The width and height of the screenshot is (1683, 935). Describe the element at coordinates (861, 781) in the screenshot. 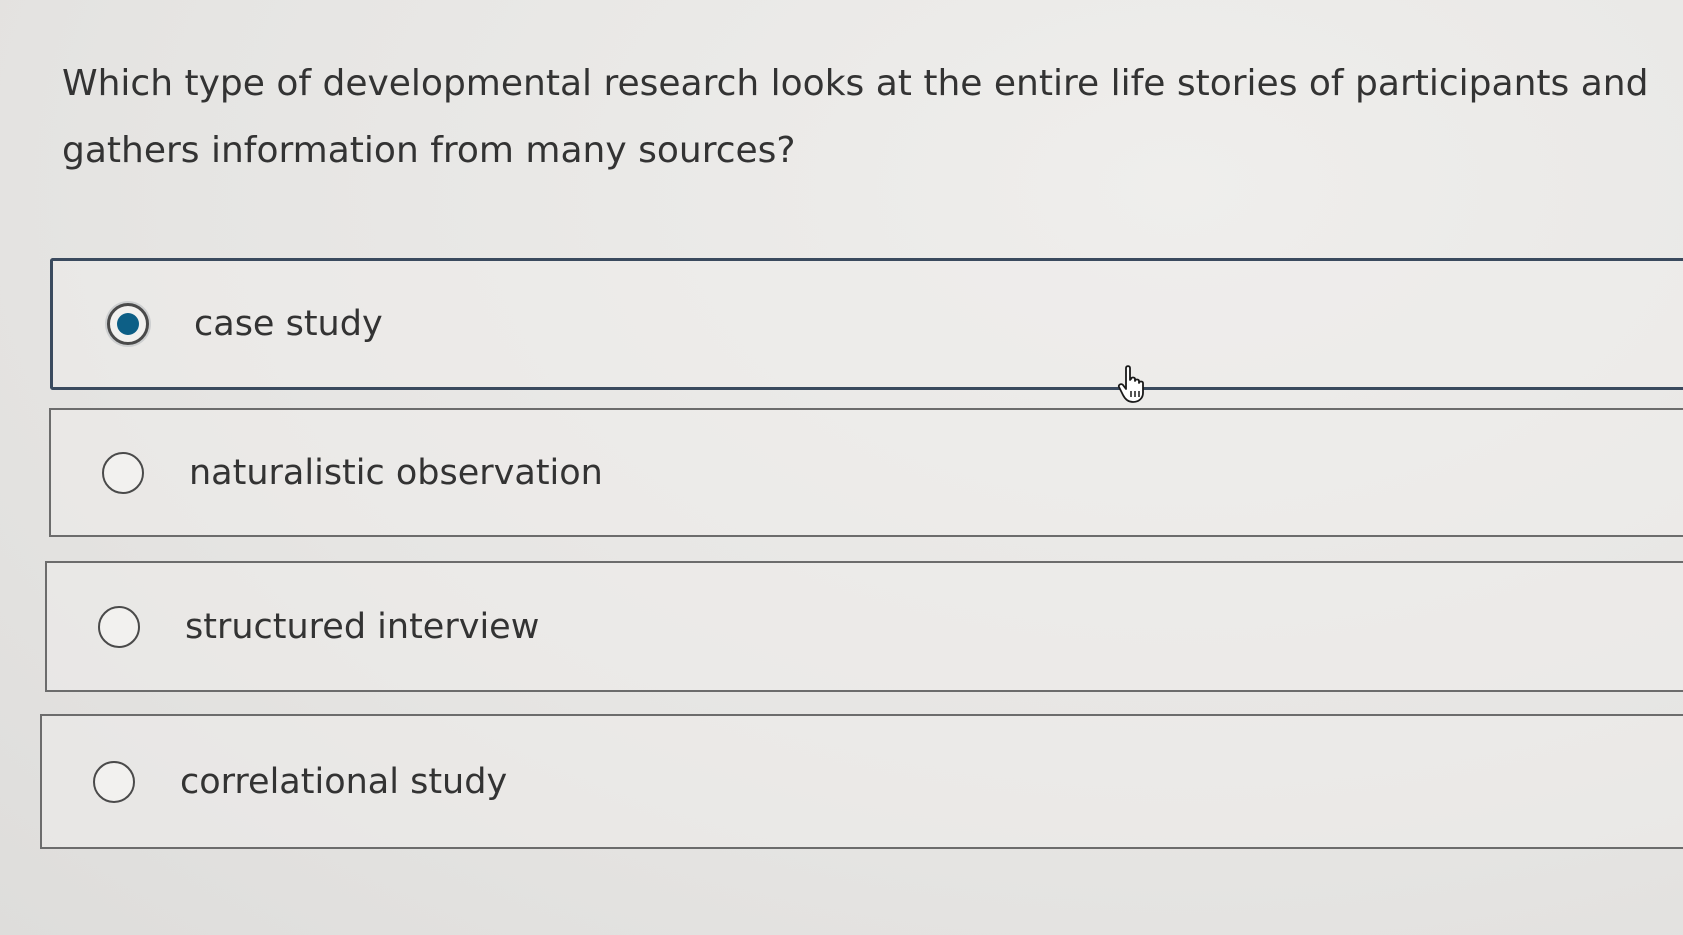

I see `option-correlational-study: correlational study` at that location.